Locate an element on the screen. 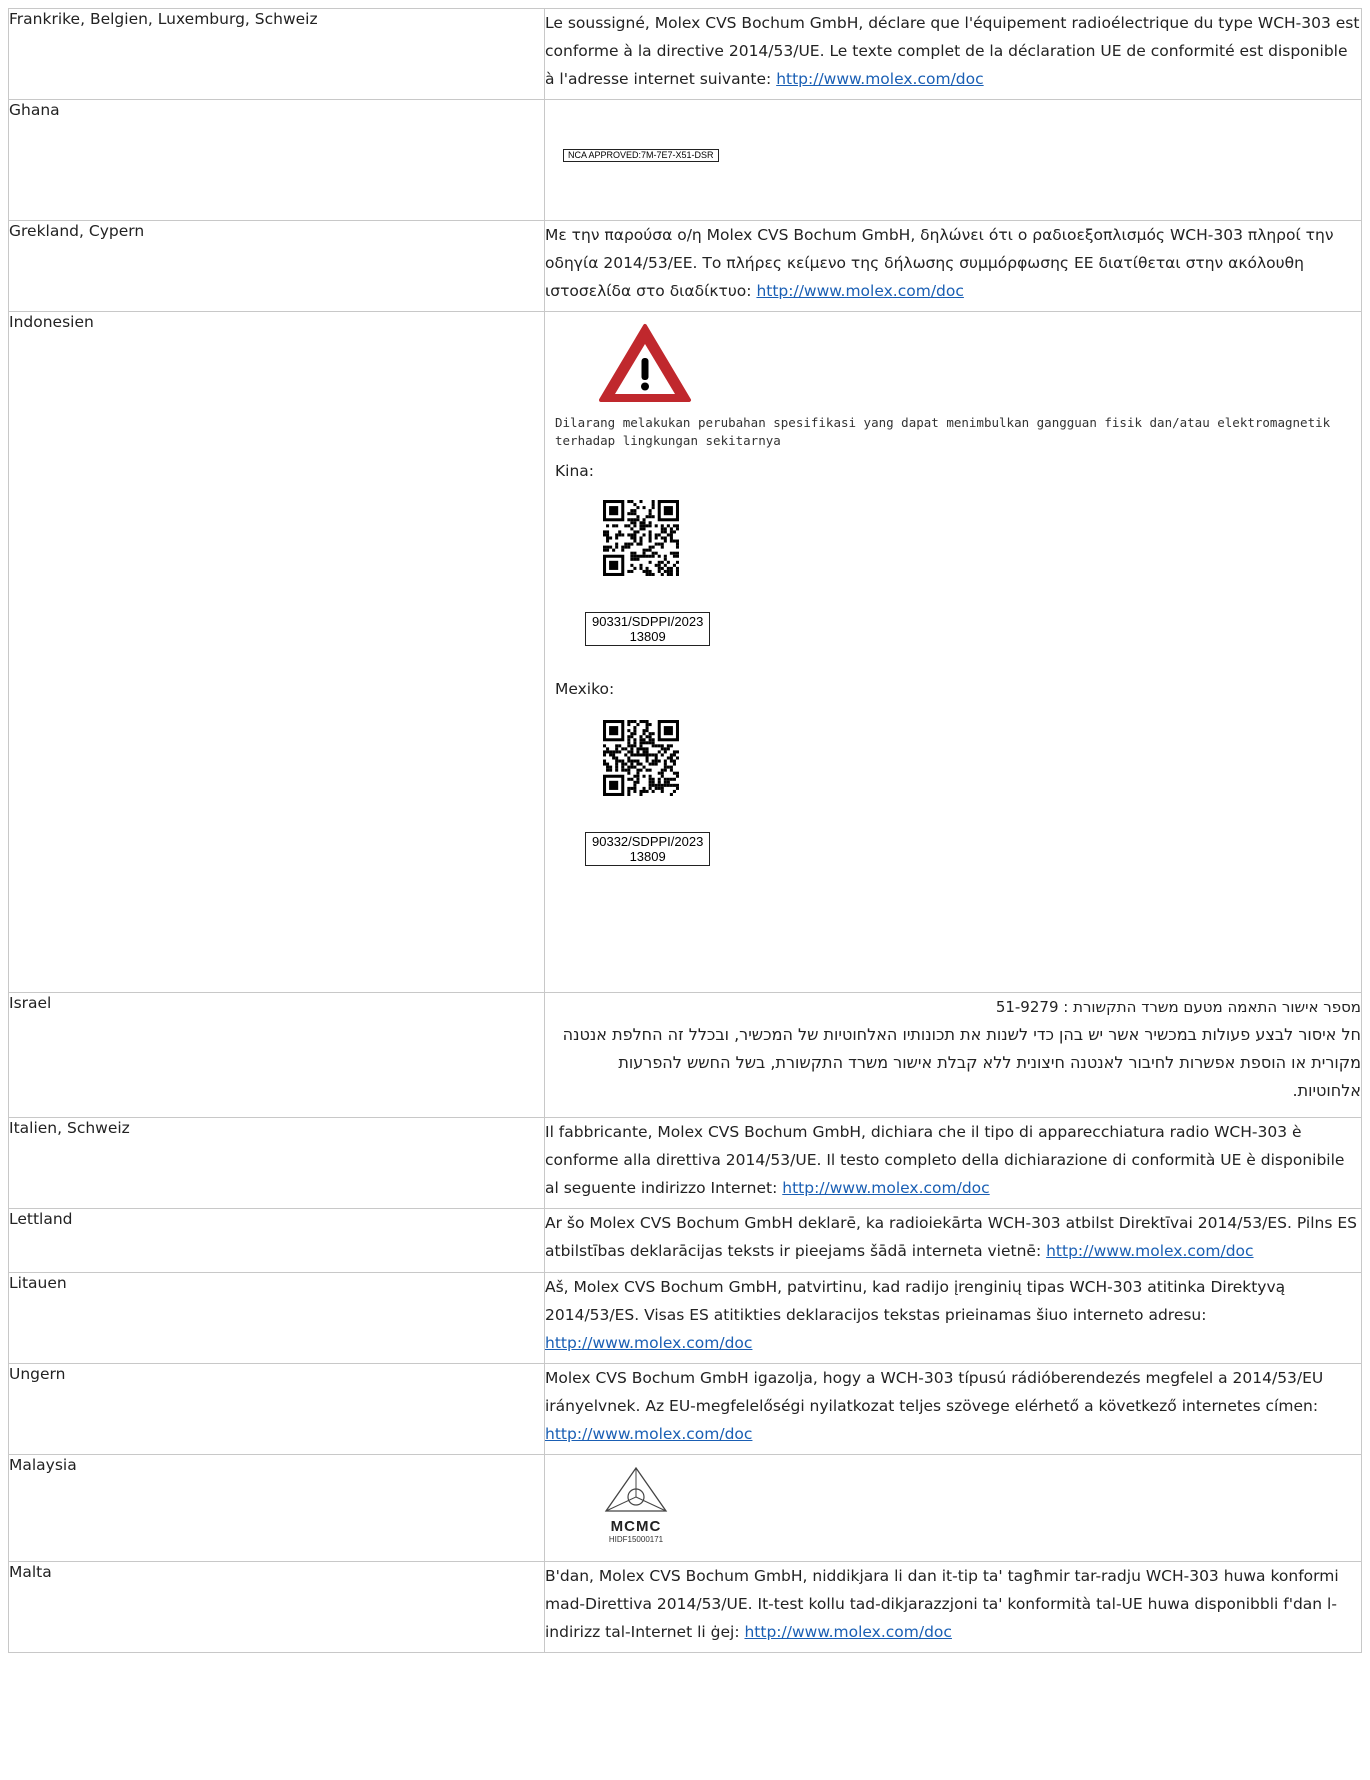 The image size is (1370, 1780). mcmc-emblem-icon is located at coordinates (636, 1489).